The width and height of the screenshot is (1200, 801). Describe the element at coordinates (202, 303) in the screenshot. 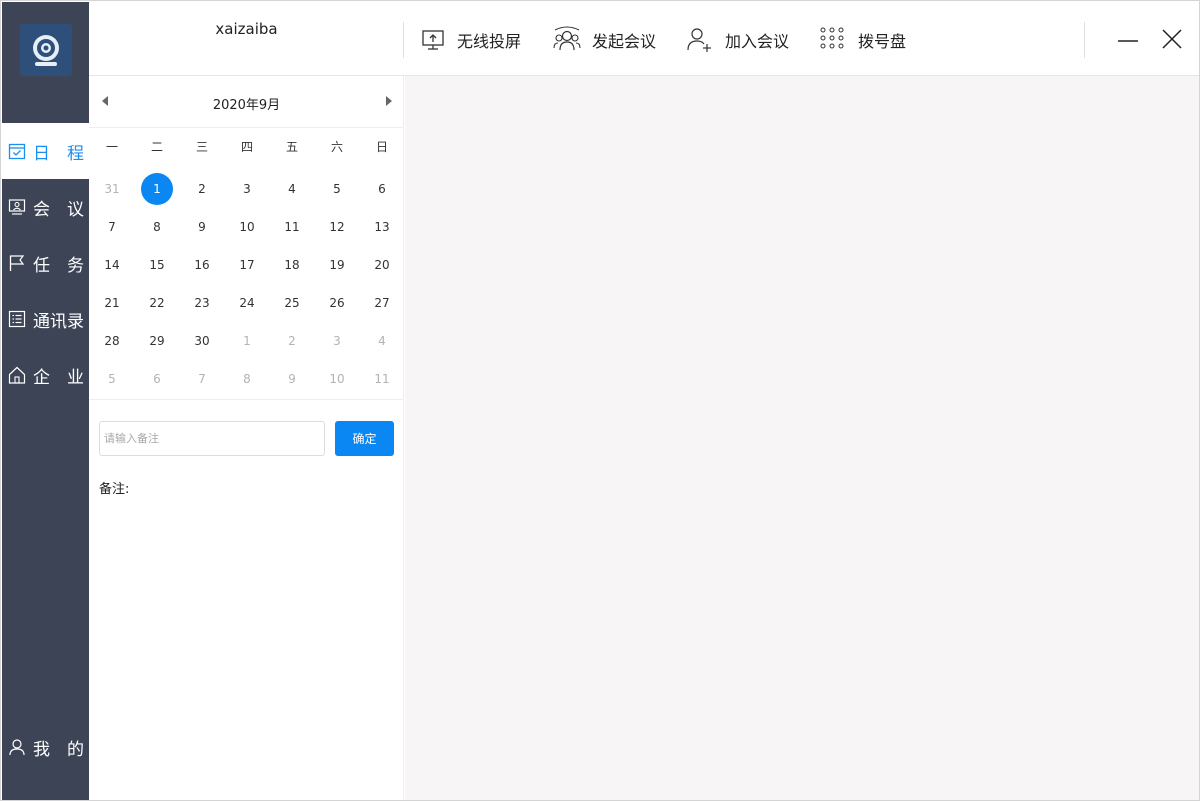

I see `calendar-day: 23` at that location.